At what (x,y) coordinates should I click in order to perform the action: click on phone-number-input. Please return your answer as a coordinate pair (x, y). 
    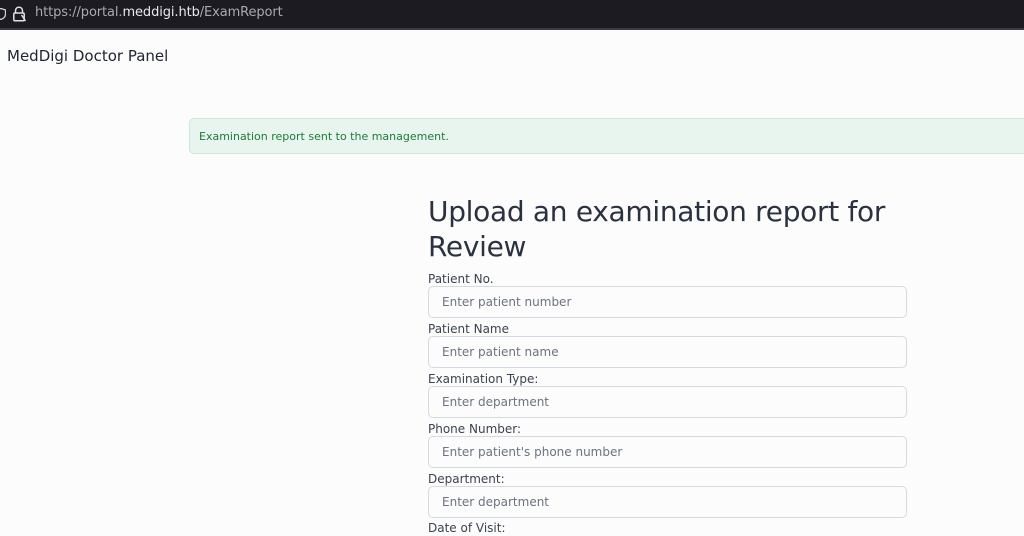
    Looking at the image, I should click on (667, 452).